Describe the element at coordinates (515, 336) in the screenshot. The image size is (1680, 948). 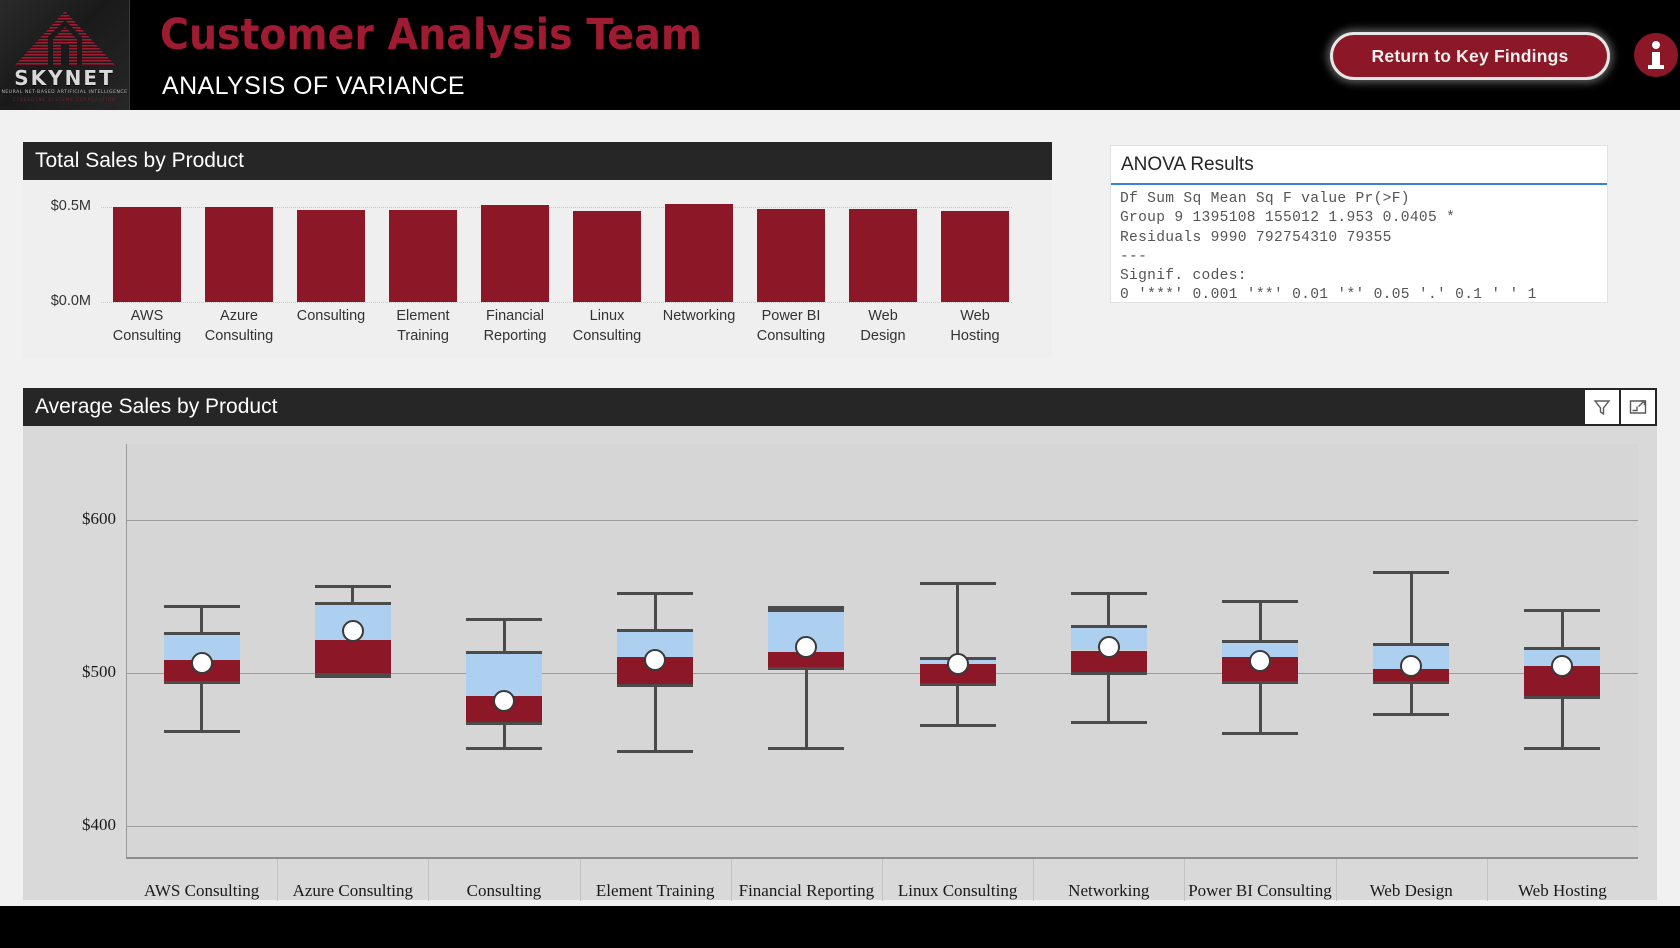
I see `bar-x-label-line: Reporting` at that location.